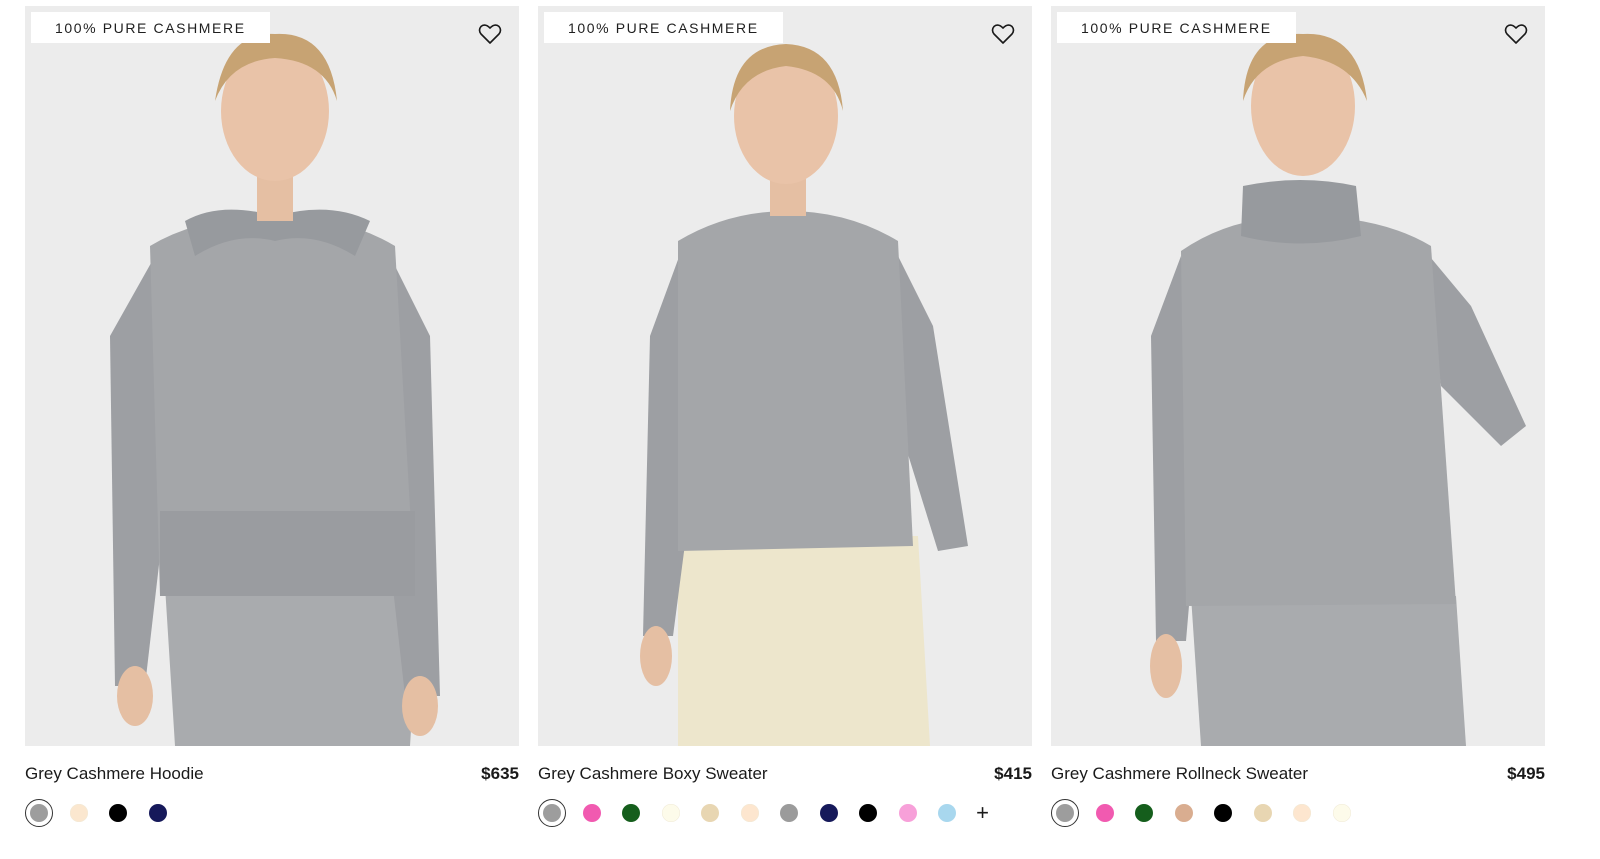 The height and width of the screenshot is (859, 1600). Describe the element at coordinates (500, 773) in the screenshot. I see `product-price: $635` at that location.